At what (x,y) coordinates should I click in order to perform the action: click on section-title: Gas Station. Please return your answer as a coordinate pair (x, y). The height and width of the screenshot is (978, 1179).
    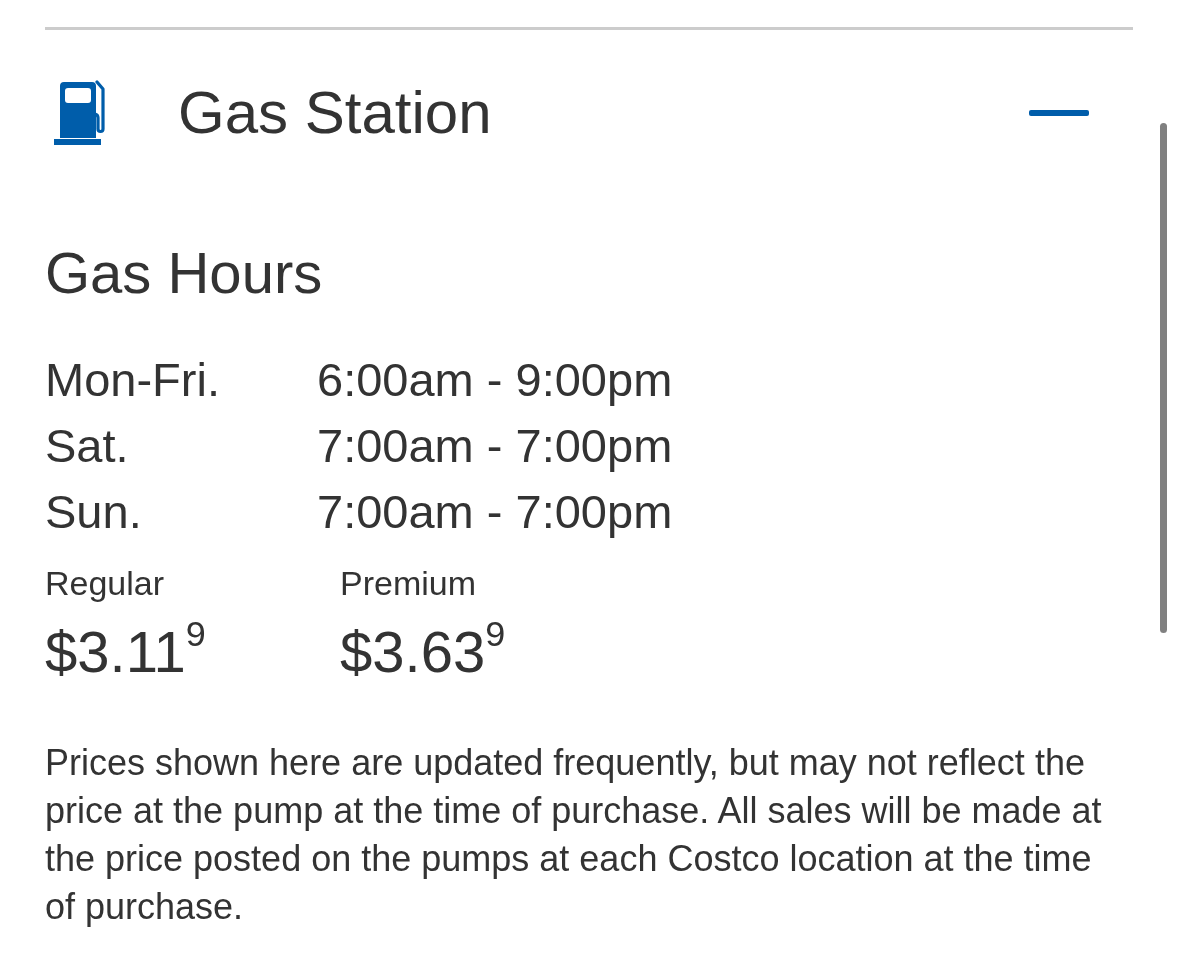
    Looking at the image, I should click on (335, 113).